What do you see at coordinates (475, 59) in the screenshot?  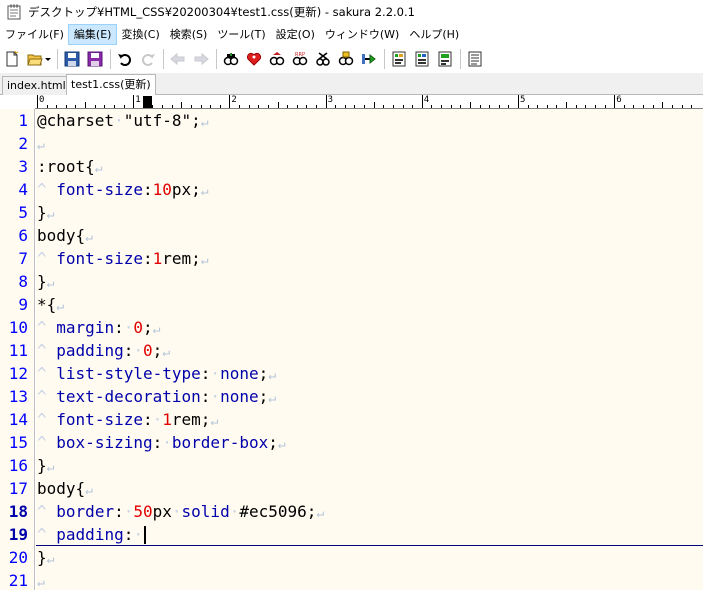 I see `settings-icon` at bounding box center [475, 59].